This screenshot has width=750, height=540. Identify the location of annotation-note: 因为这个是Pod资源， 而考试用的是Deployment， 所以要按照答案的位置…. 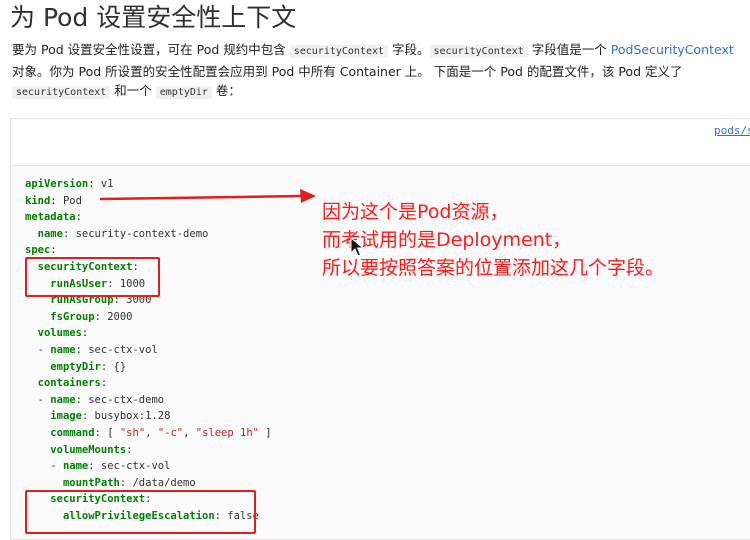
(493, 240).